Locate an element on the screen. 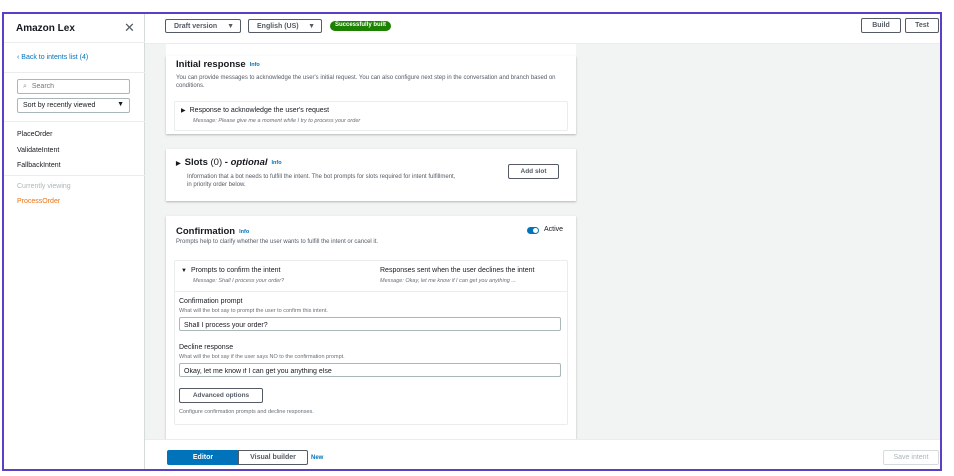 This screenshot has width=954, height=476. language-dropdown: English (US) ▼ is located at coordinates (285, 26).